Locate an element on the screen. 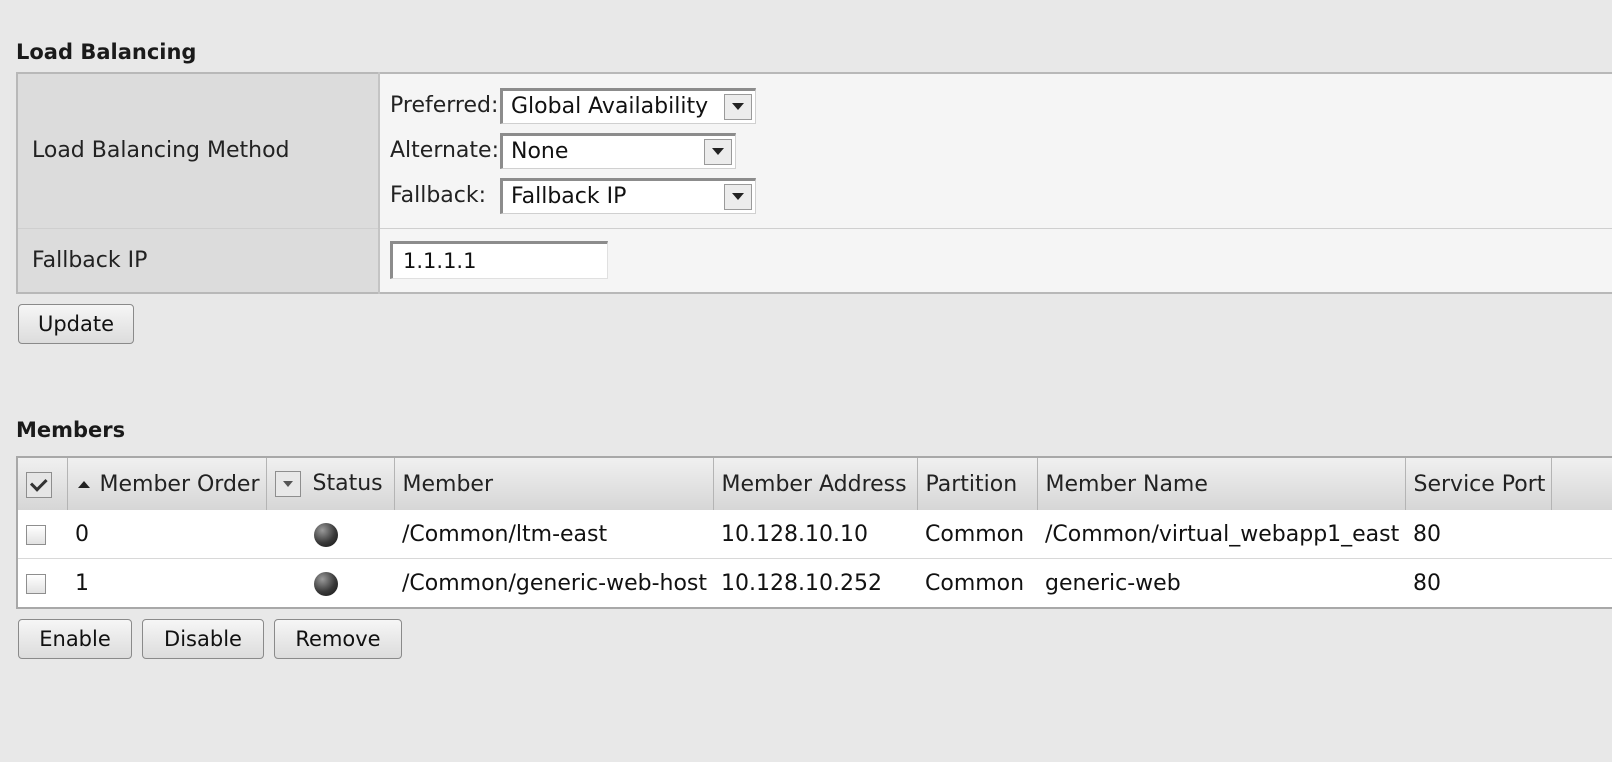 The height and width of the screenshot is (762, 1612). fallback-select: Fallback IP is located at coordinates (628, 195).